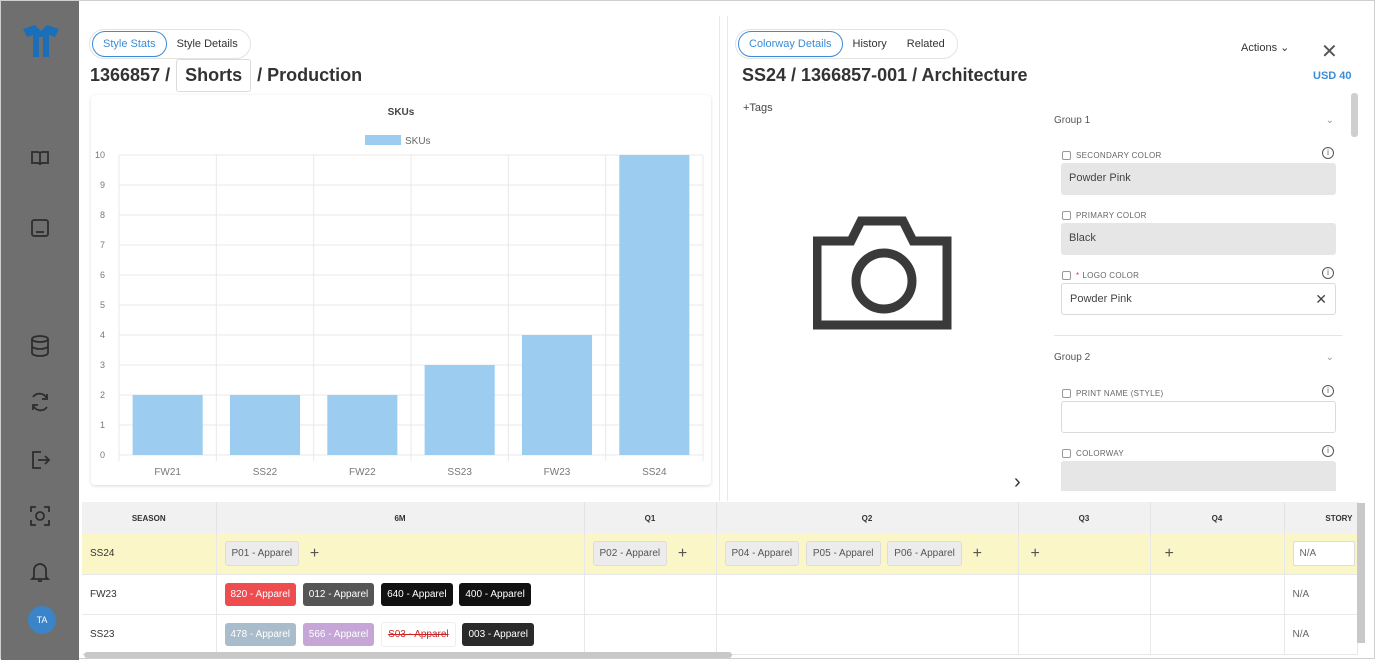 This screenshot has width=1375, height=660. I want to click on actions-label: Actions, so click(1259, 48).